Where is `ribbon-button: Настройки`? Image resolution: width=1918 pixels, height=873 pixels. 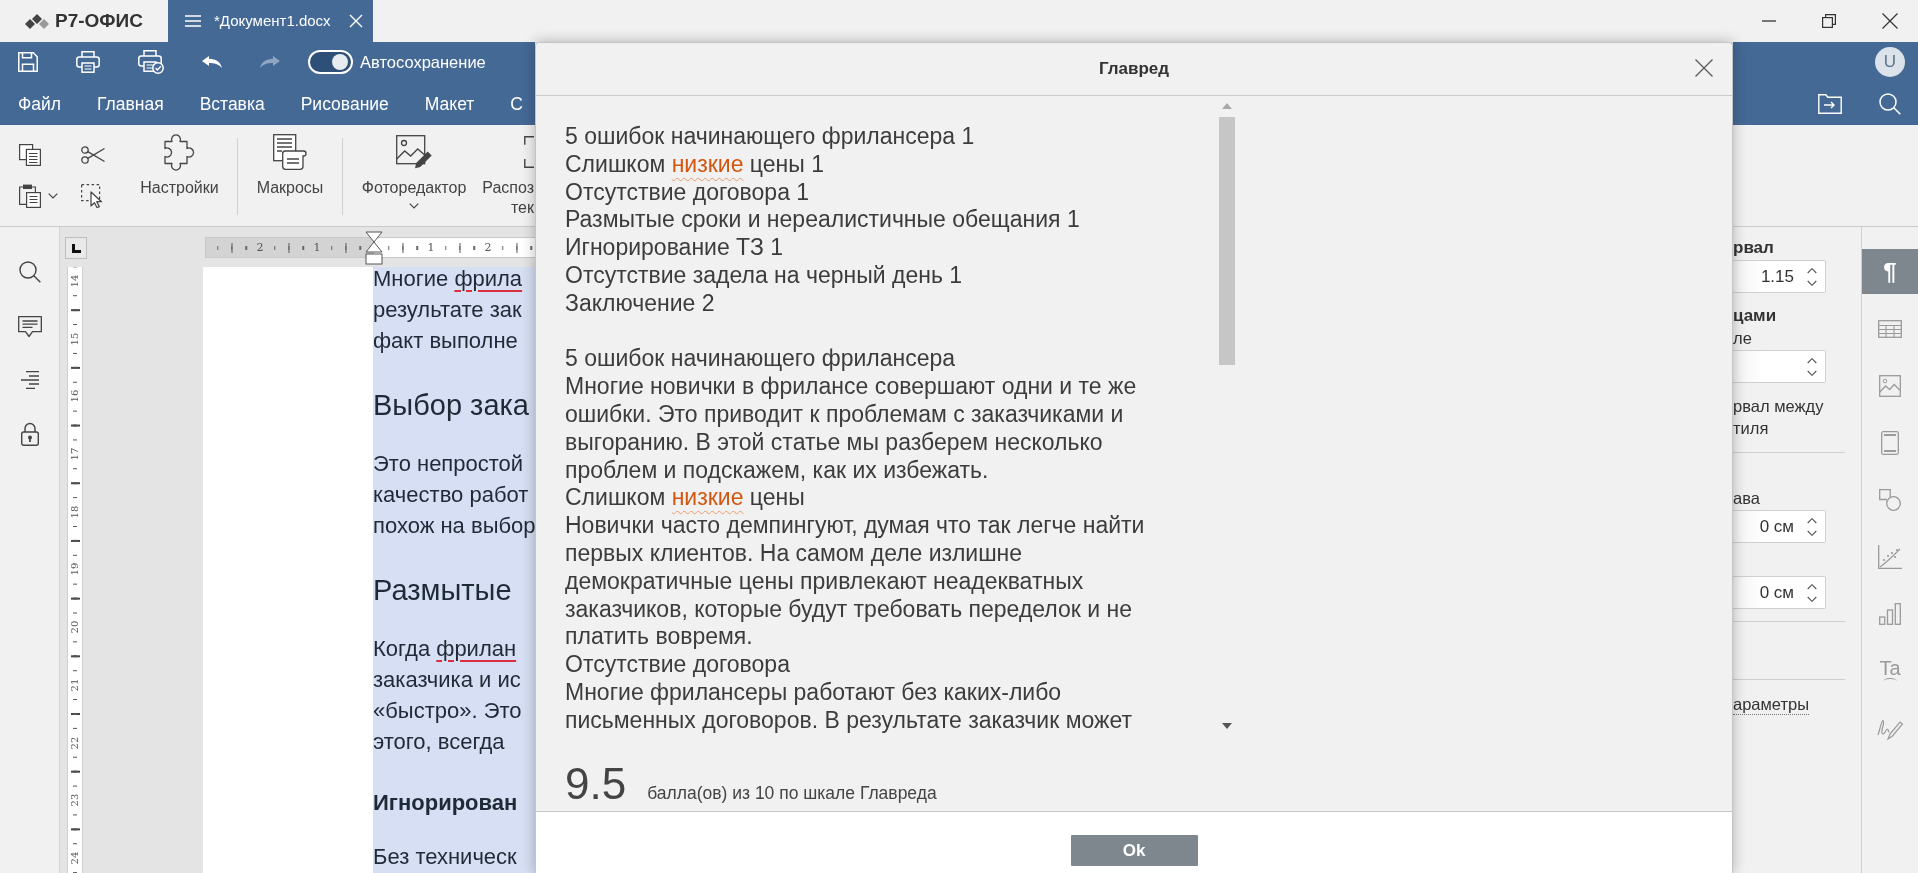 ribbon-button: Настройки is located at coordinates (179, 161).